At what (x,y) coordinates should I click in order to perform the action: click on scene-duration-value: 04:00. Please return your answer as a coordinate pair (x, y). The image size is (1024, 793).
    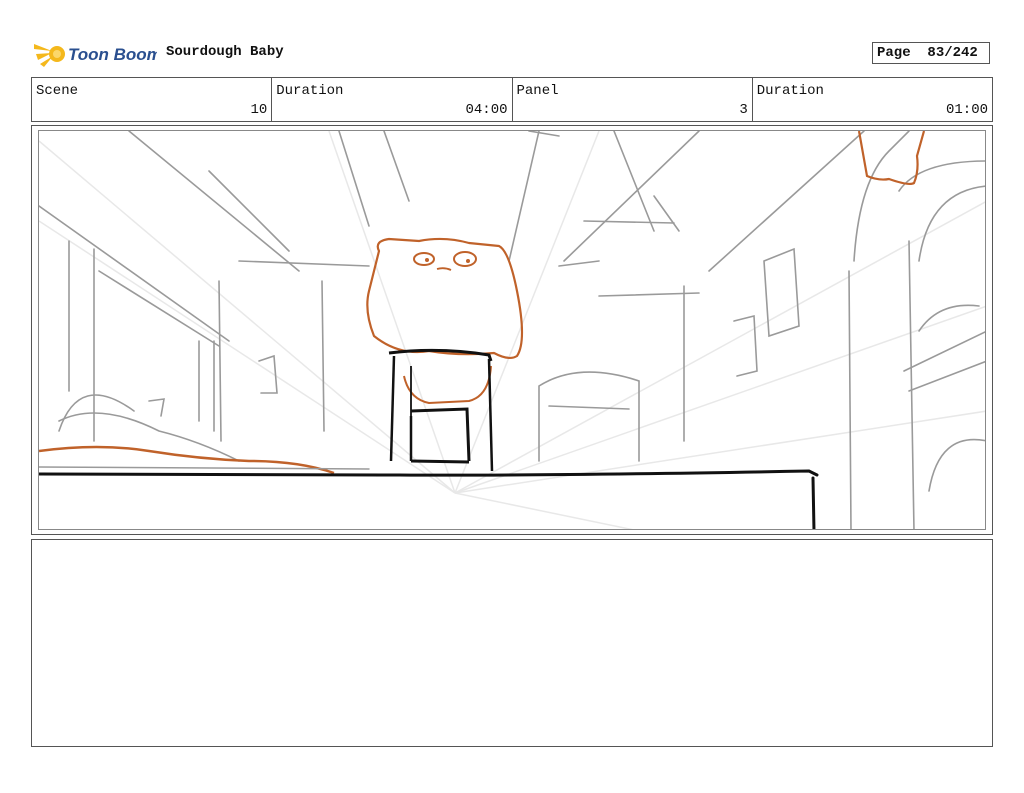
    Looking at the image, I should click on (486, 110).